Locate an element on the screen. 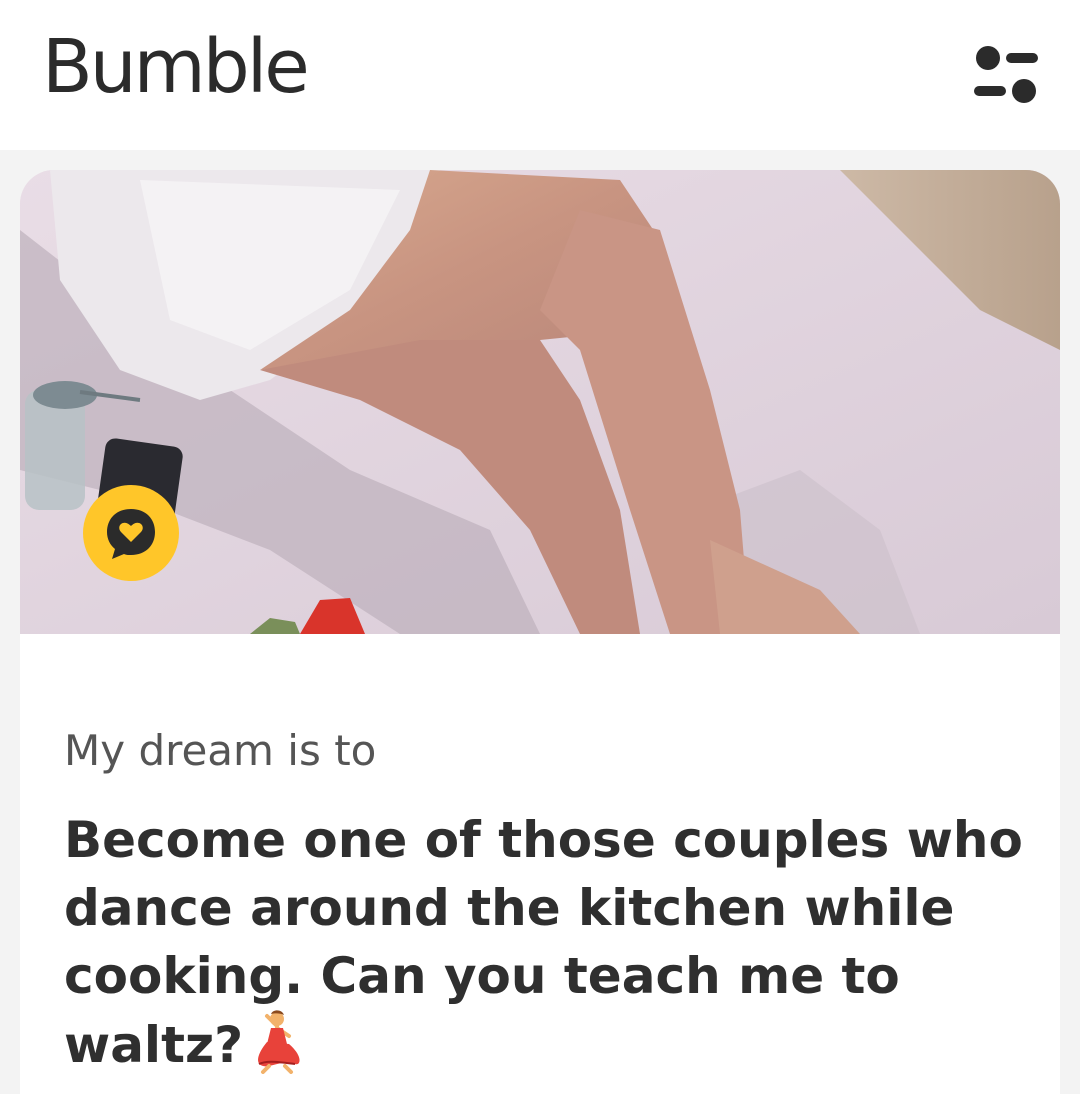 This screenshot has height=1094, width=1080. prompt-question: My dream is to is located at coordinates (220, 750).